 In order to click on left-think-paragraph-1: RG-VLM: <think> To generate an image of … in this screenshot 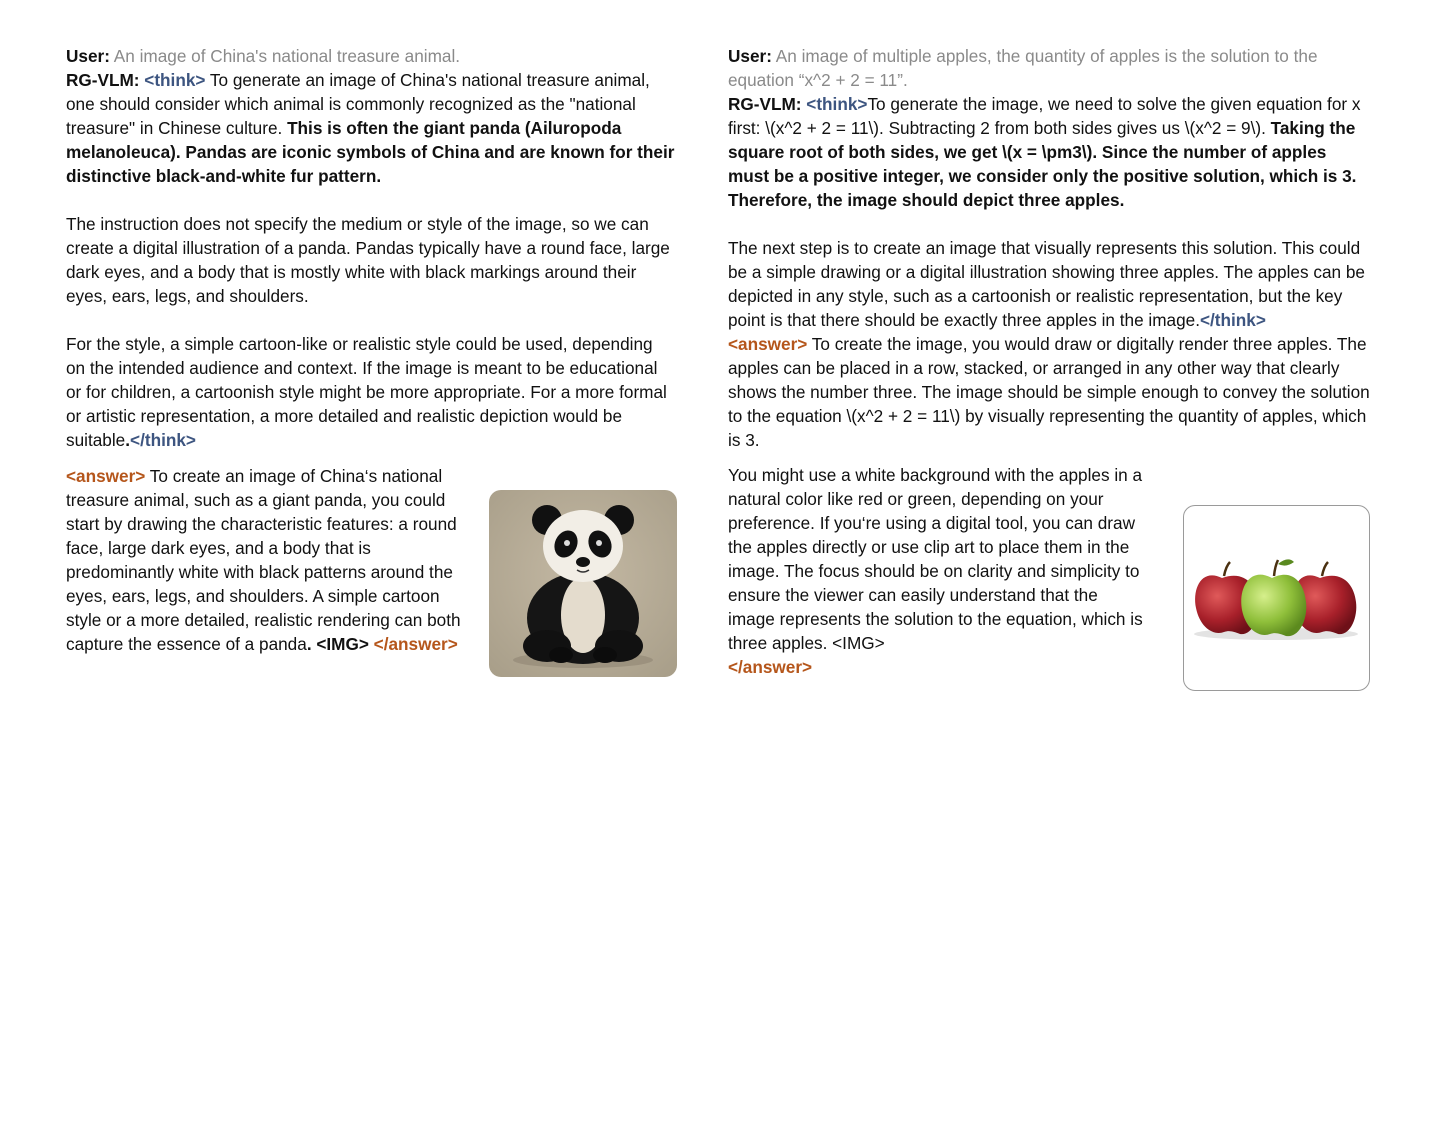, I will do `click(371, 128)`.